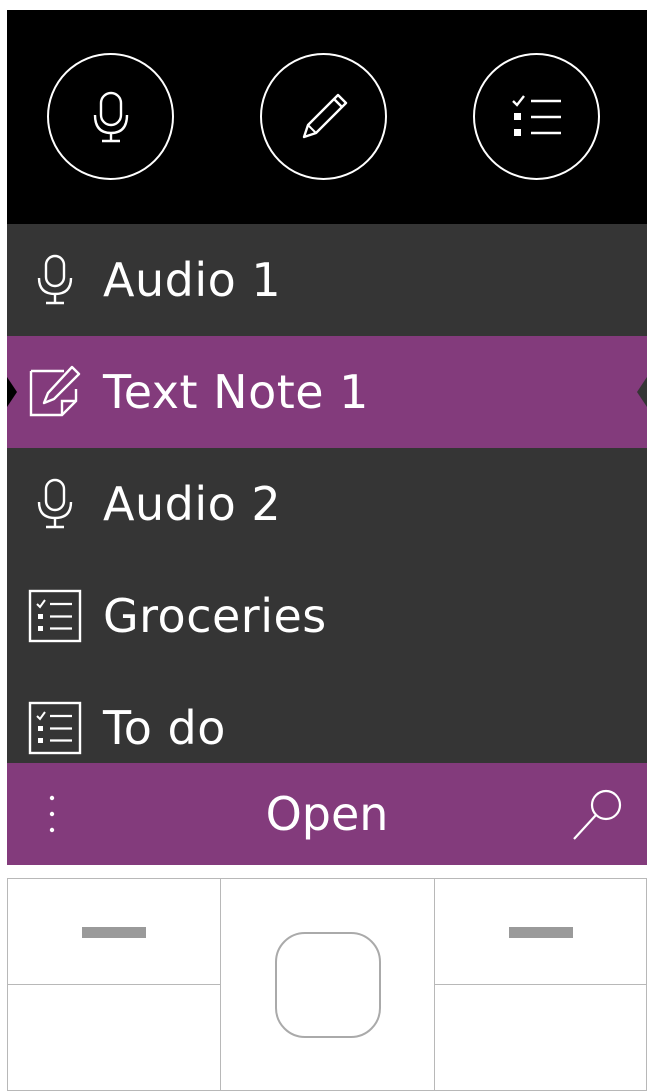 This screenshot has width=647, height=1091. I want to click on note-row-to-do: To do, so click(327, 717).